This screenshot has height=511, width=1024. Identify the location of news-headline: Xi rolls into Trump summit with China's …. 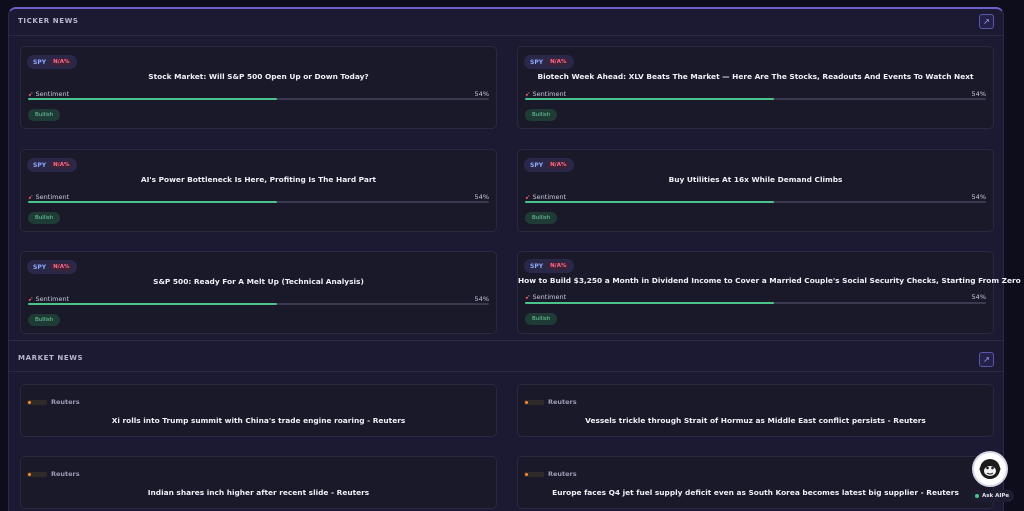
(258, 420).